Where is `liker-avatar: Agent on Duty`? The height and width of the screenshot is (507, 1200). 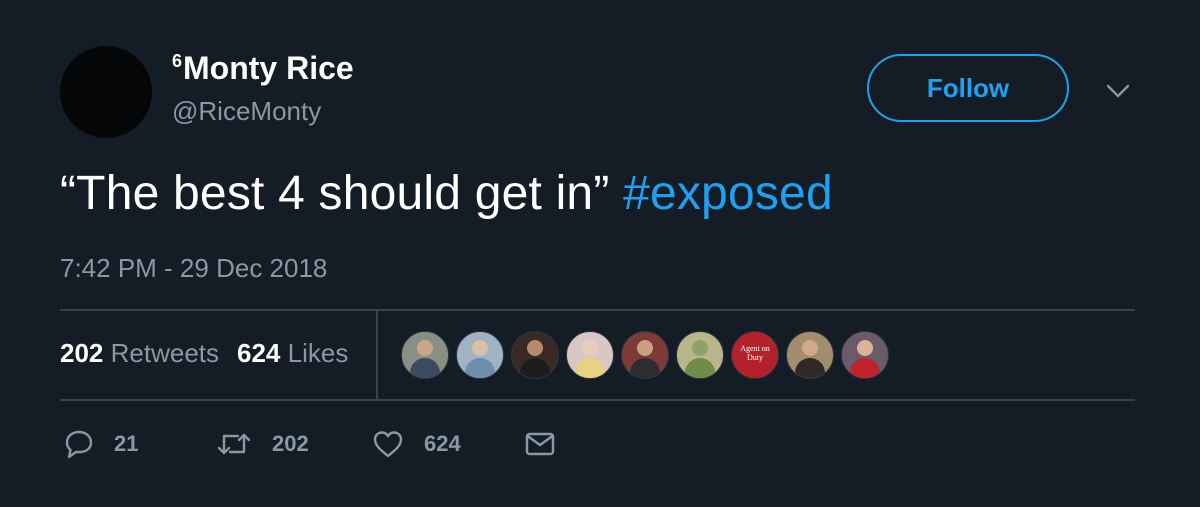 liker-avatar: Agent on Duty is located at coordinates (755, 355).